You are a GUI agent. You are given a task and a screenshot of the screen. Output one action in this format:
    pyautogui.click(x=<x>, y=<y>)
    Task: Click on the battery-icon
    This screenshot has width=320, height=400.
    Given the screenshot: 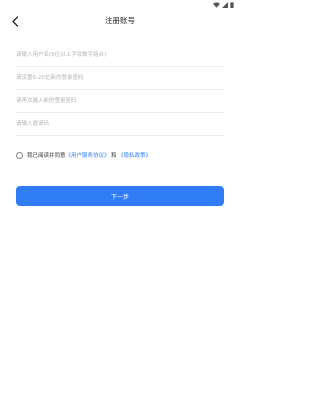 What is the action you would take?
    pyautogui.click(x=232, y=5)
    